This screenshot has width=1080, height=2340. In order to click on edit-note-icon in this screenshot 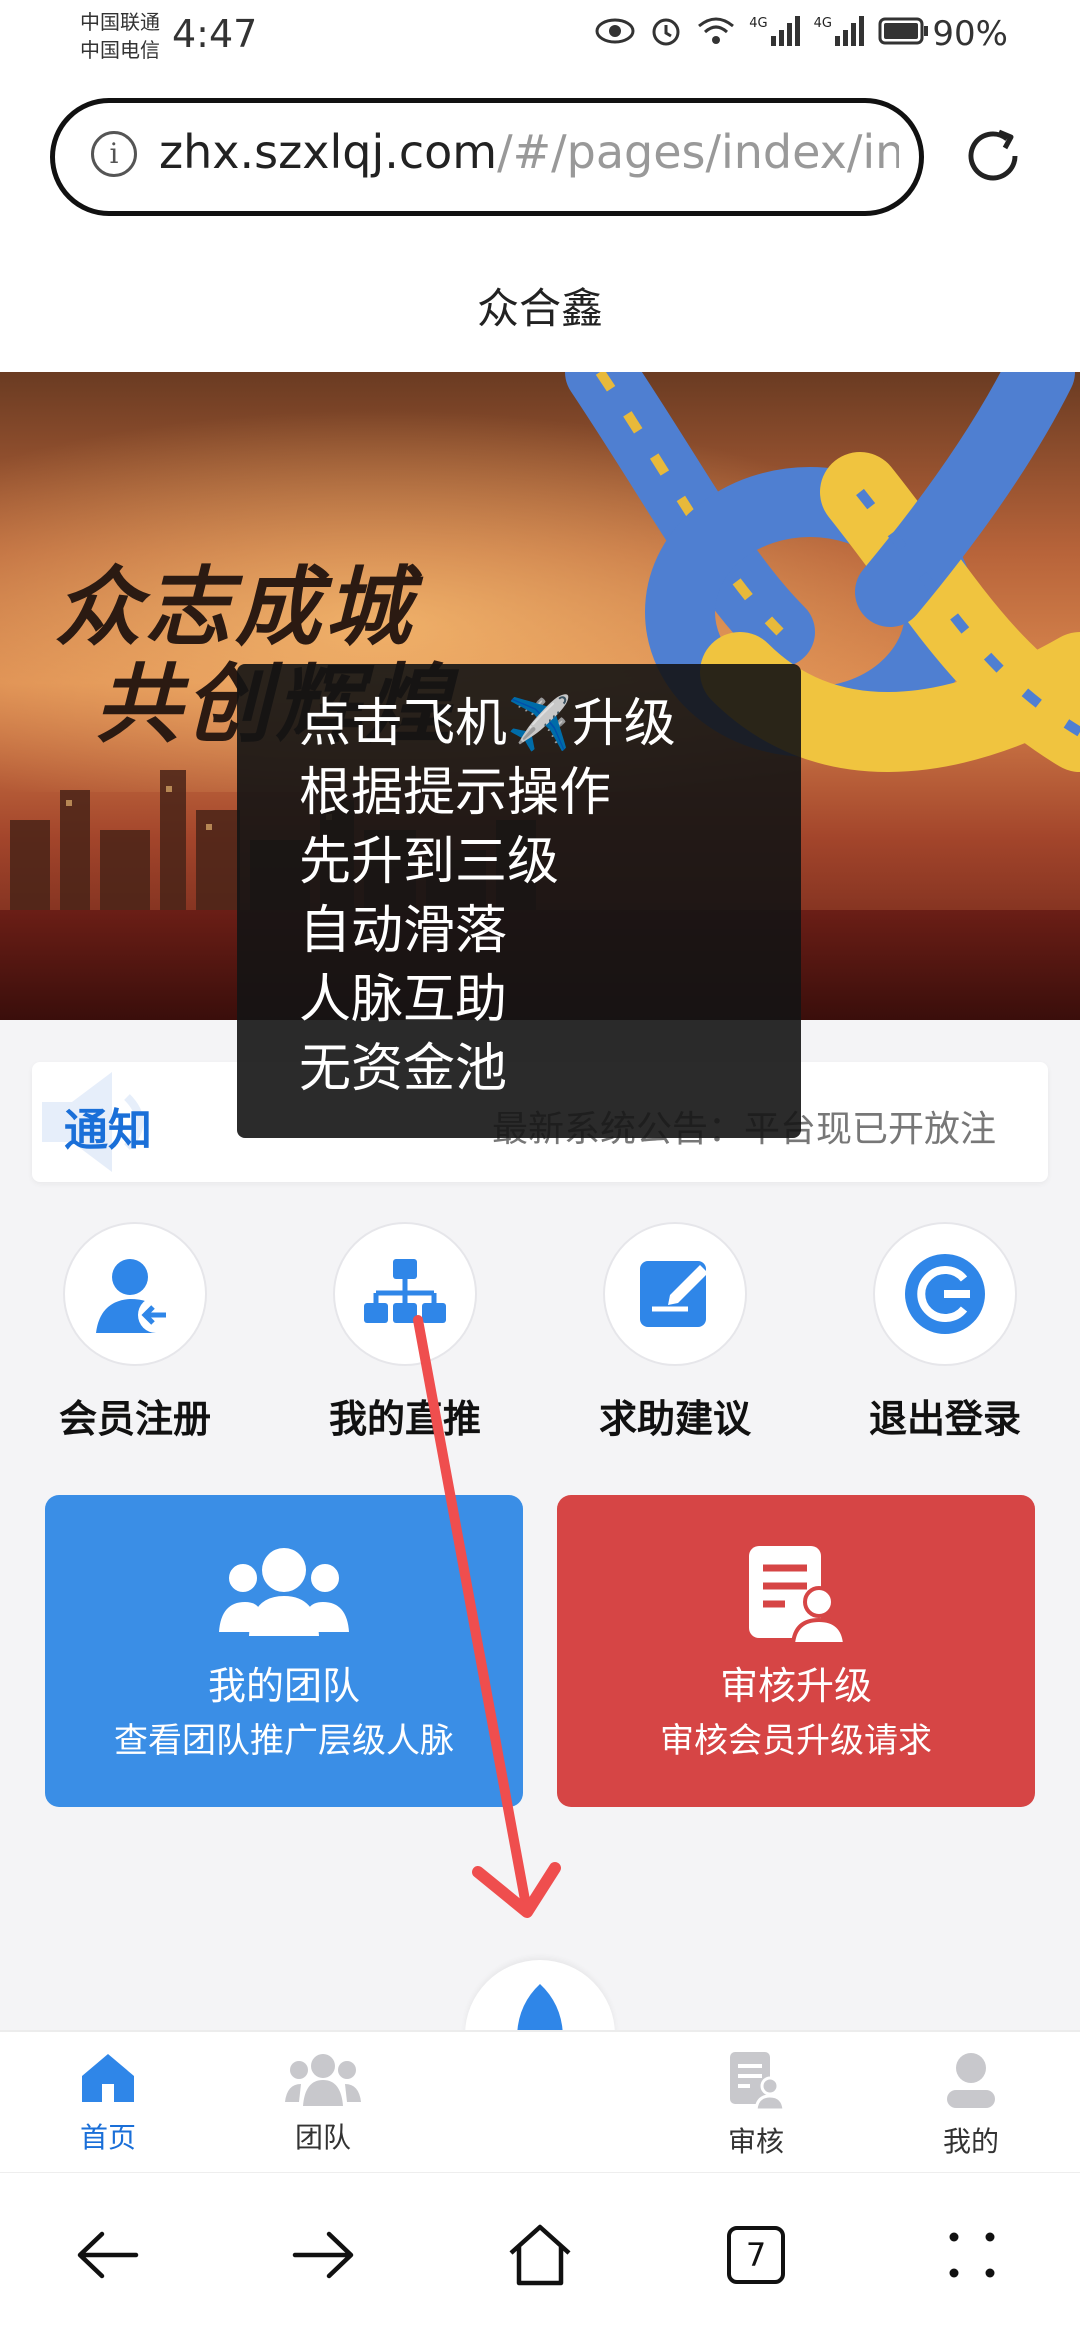, I will do `click(674, 1294)`.